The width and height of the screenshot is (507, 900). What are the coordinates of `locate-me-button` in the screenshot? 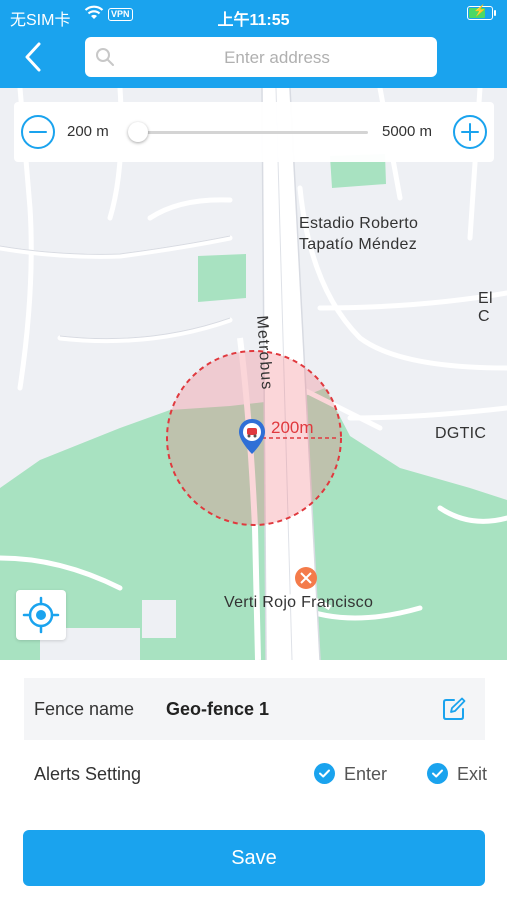 It's located at (41, 615).